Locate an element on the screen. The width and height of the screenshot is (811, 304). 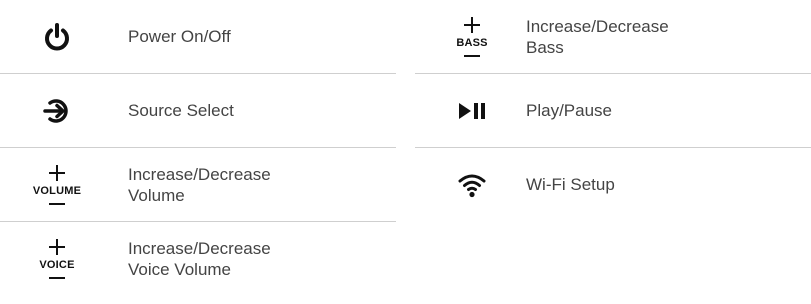
legend-row-power: Power On/Off is located at coordinates (198, 37).